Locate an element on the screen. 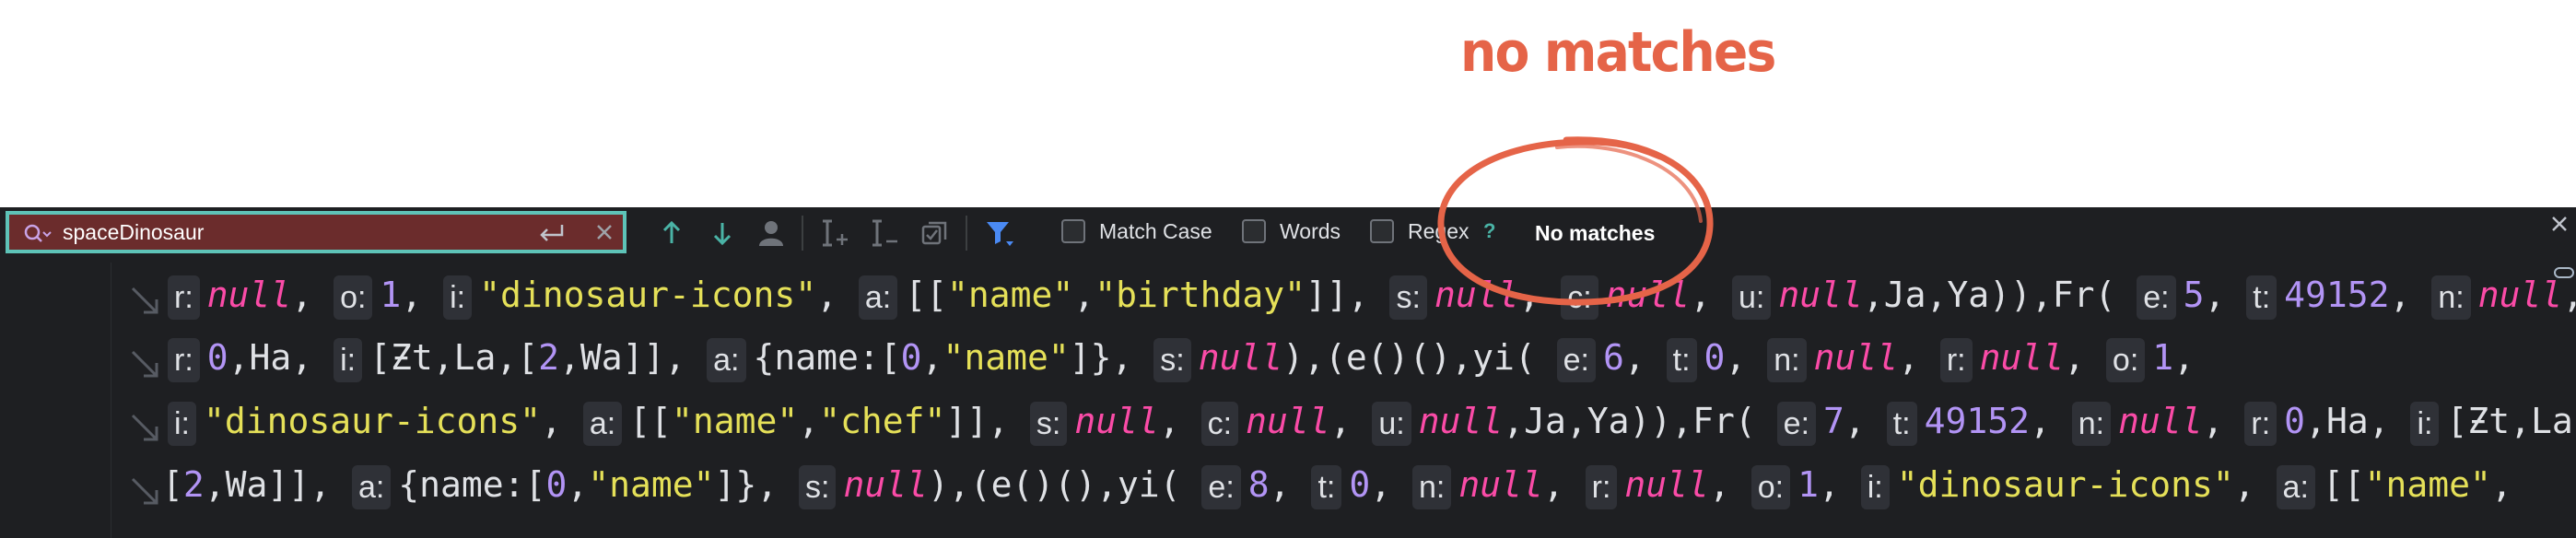  words-label: Words is located at coordinates (1310, 231).